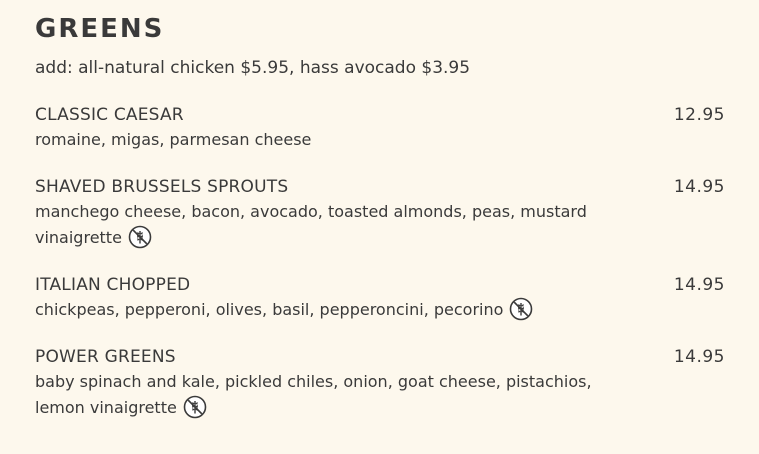 The height and width of the screenshot is (454, 759). I want to click on menu-item-header: SHAVED BRUSSELS SPROUTS 14.95, so click(380, 187).